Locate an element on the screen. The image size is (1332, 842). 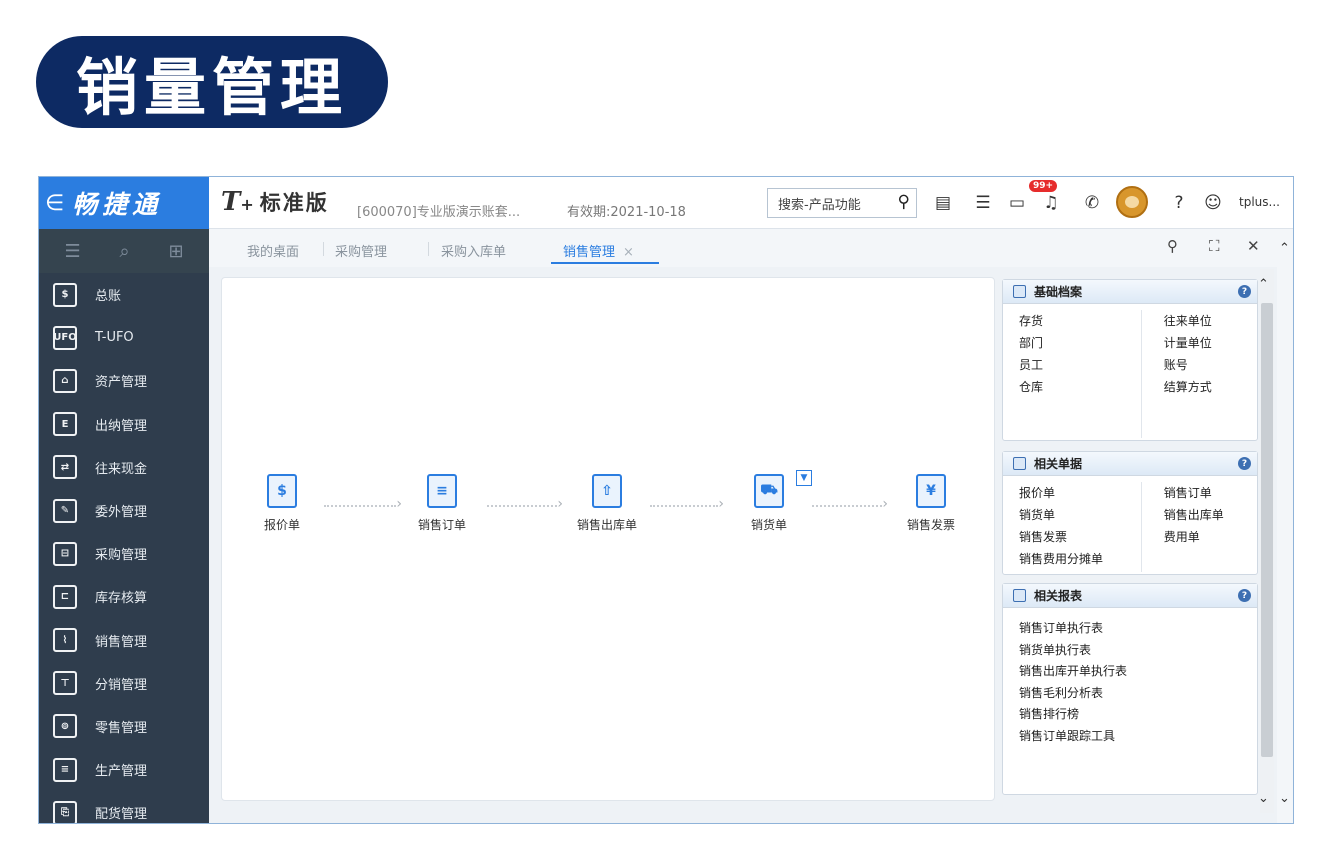
add-shortcut-icon: ⊞ is located at coordinates (175, 251).